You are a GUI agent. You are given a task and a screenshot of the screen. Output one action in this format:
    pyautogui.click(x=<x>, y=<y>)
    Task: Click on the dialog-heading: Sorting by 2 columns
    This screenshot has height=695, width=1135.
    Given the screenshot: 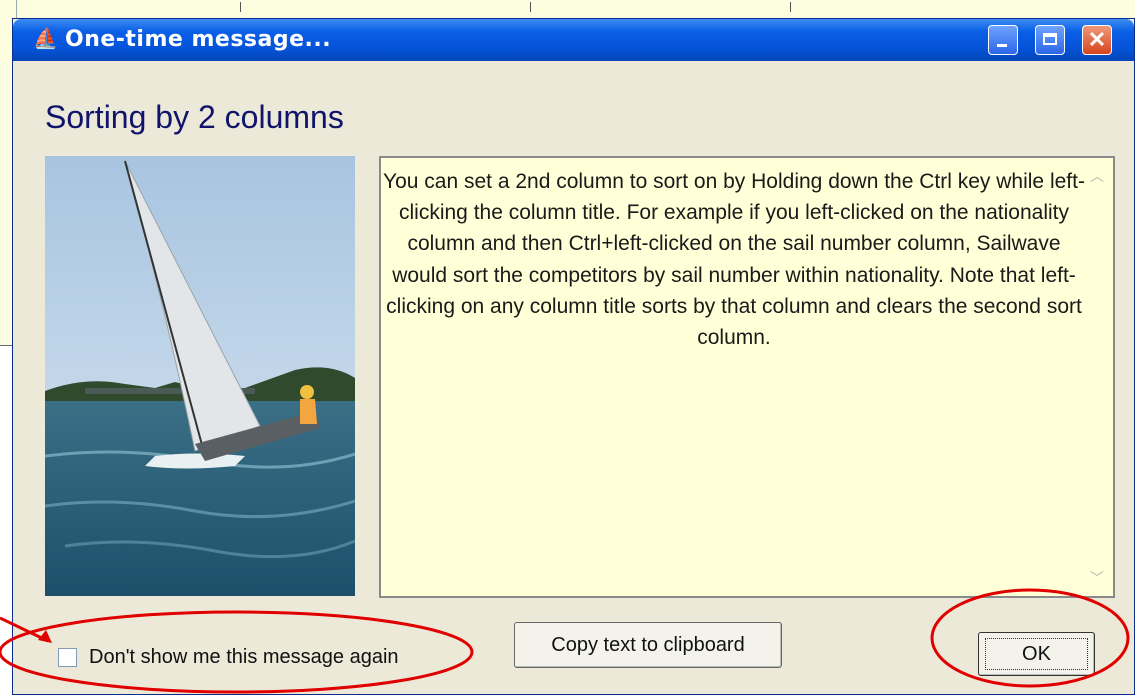 What is the action you would take?
    pyautogui.click(x=194, y=117)
    